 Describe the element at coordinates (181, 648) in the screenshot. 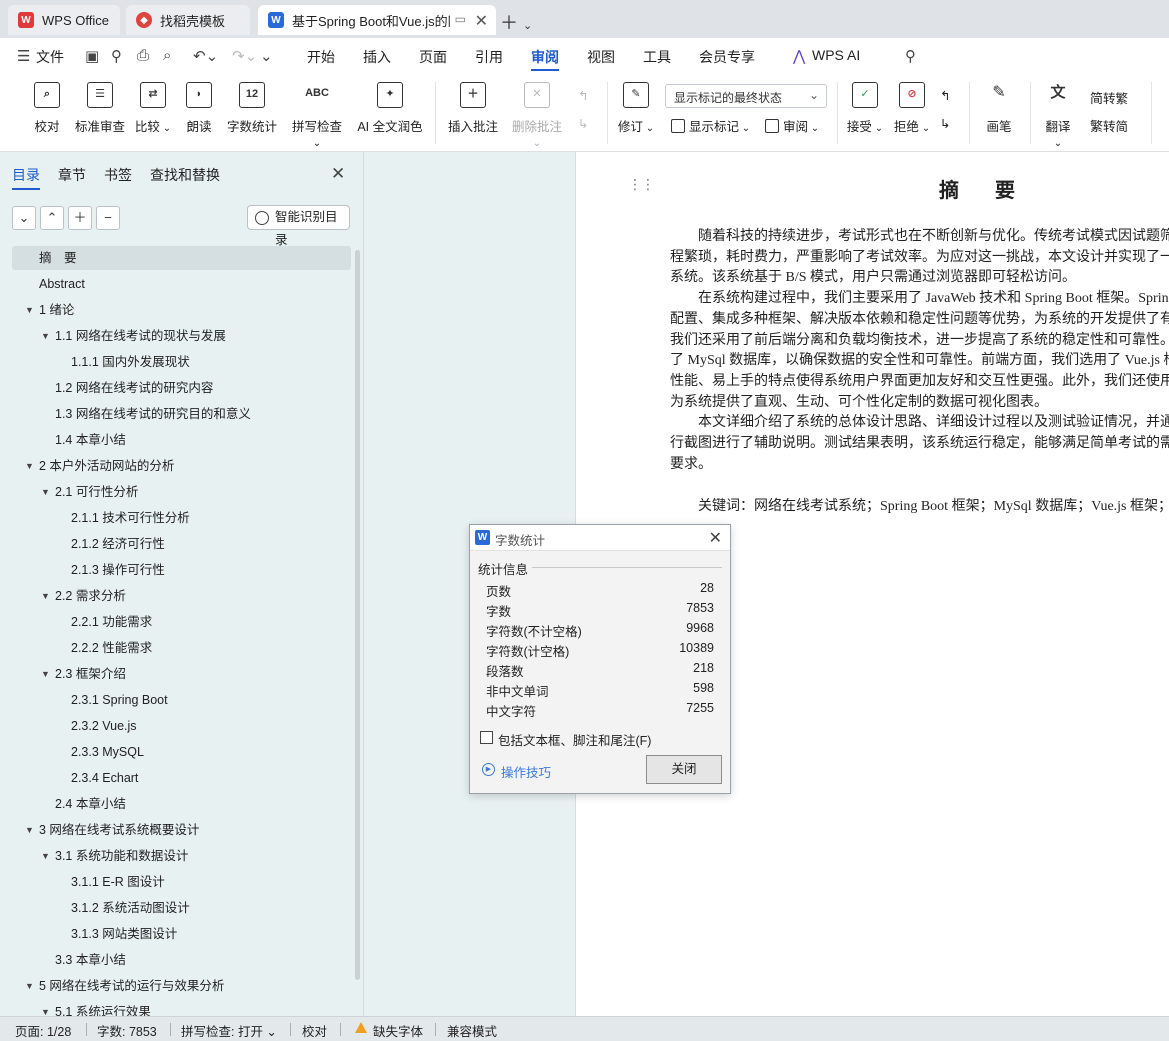

I see `toc-item: 2.2.2 性能需求` at that location.